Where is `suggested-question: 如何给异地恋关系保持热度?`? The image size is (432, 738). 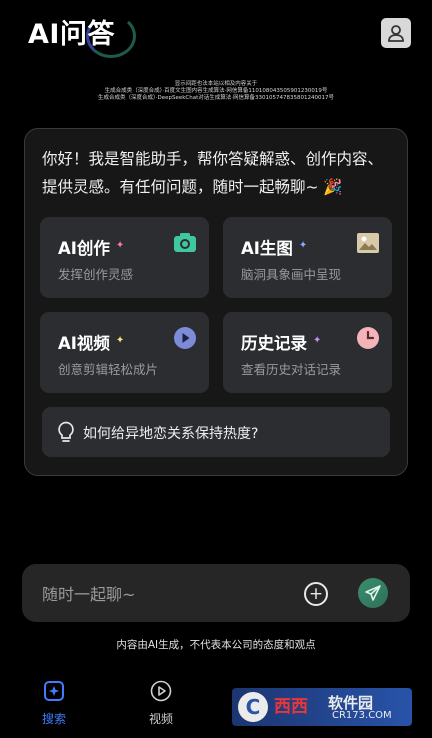
suggested-question: 如何给异地恋关系保持热度? is located at coordinates (216, 432).